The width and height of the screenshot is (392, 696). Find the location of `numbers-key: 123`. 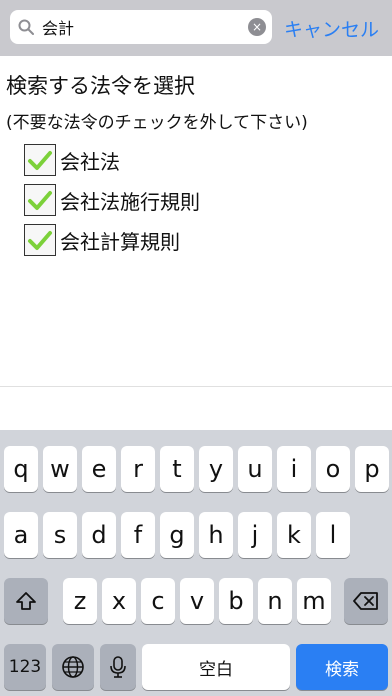

numbers-key: 123 is located at coordinates (25, 667).